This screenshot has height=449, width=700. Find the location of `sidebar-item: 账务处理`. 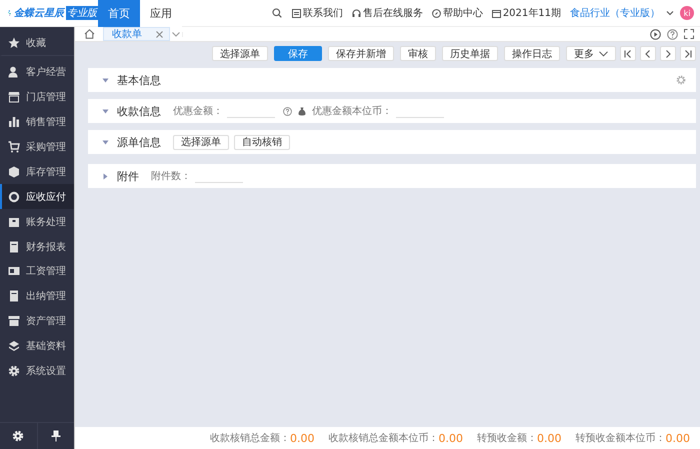

sidebar-item: 账务处理 is located at coordinates (37, 221).